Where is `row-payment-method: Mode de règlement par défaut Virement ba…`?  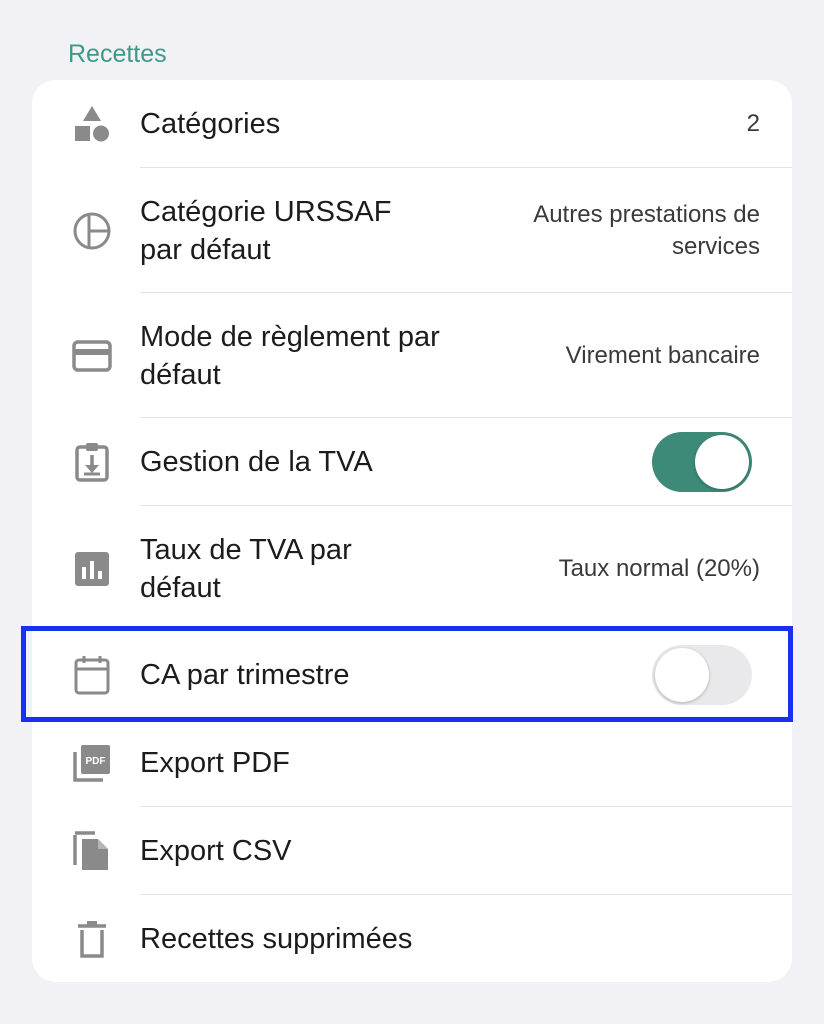 row-payment-method: Mode de règlement par défaut Virement ba… is located at coordinates (412, 355).